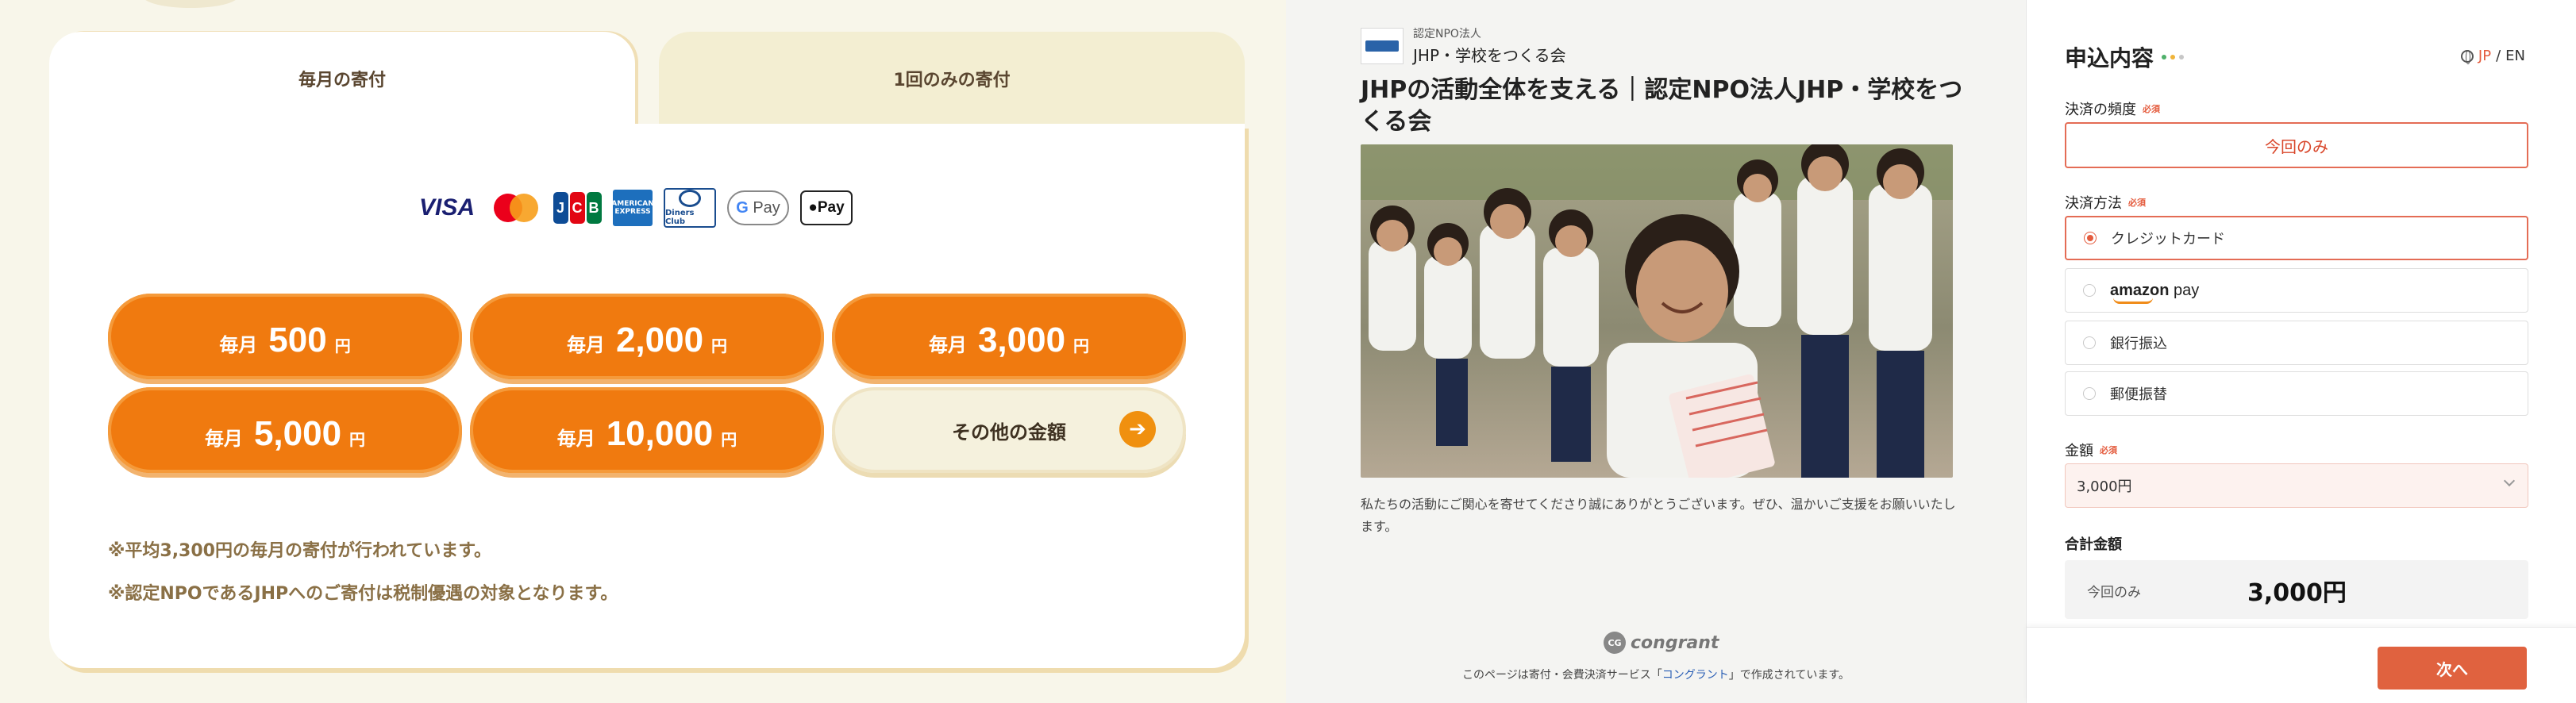 The width and height of the screenshot is (2576, 703). Describe the element at coordinates (766, 207) in the screenshot. I see `gpay-label: Pay` at that location.